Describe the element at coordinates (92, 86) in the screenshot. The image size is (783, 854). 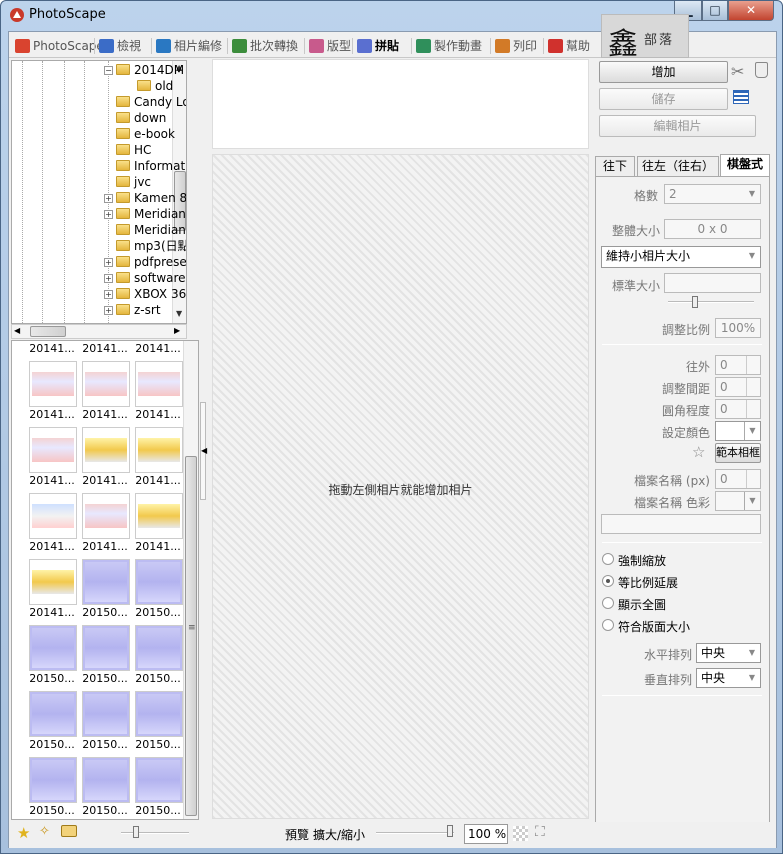
I see `tree-item: old` at that location.